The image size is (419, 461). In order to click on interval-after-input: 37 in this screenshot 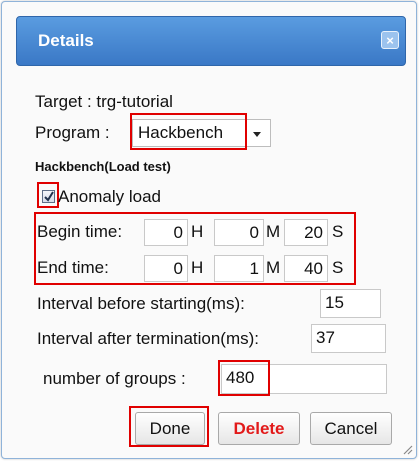, I will do `click(348, 338)`.